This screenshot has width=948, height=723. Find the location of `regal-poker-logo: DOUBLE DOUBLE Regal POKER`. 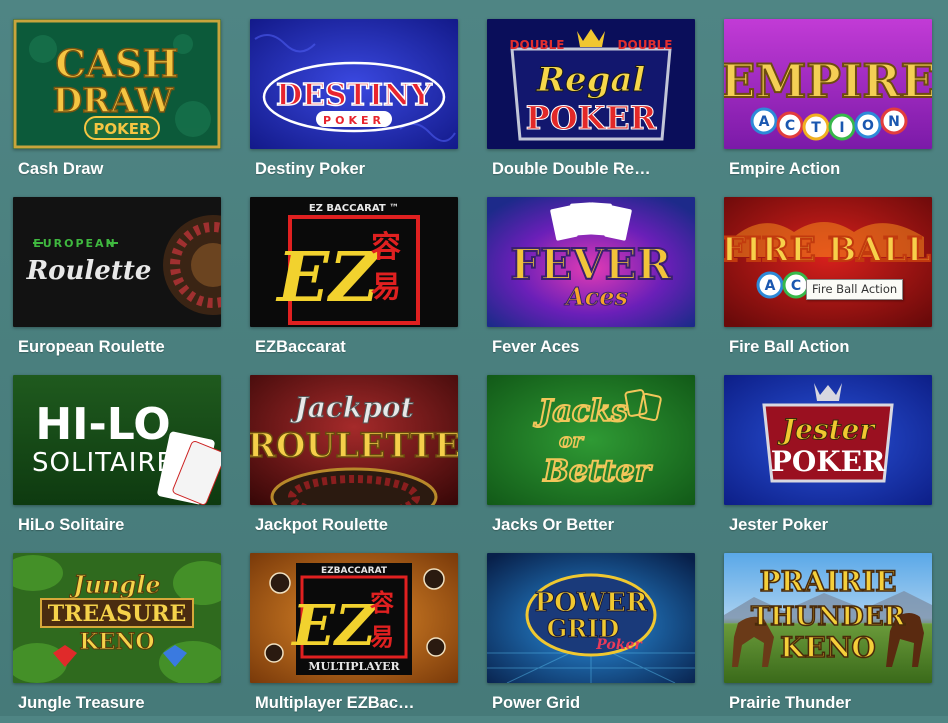

regal-poker-logo: DOUBLE DOUBLE Regal POKER is located at coordinates (591, 84).